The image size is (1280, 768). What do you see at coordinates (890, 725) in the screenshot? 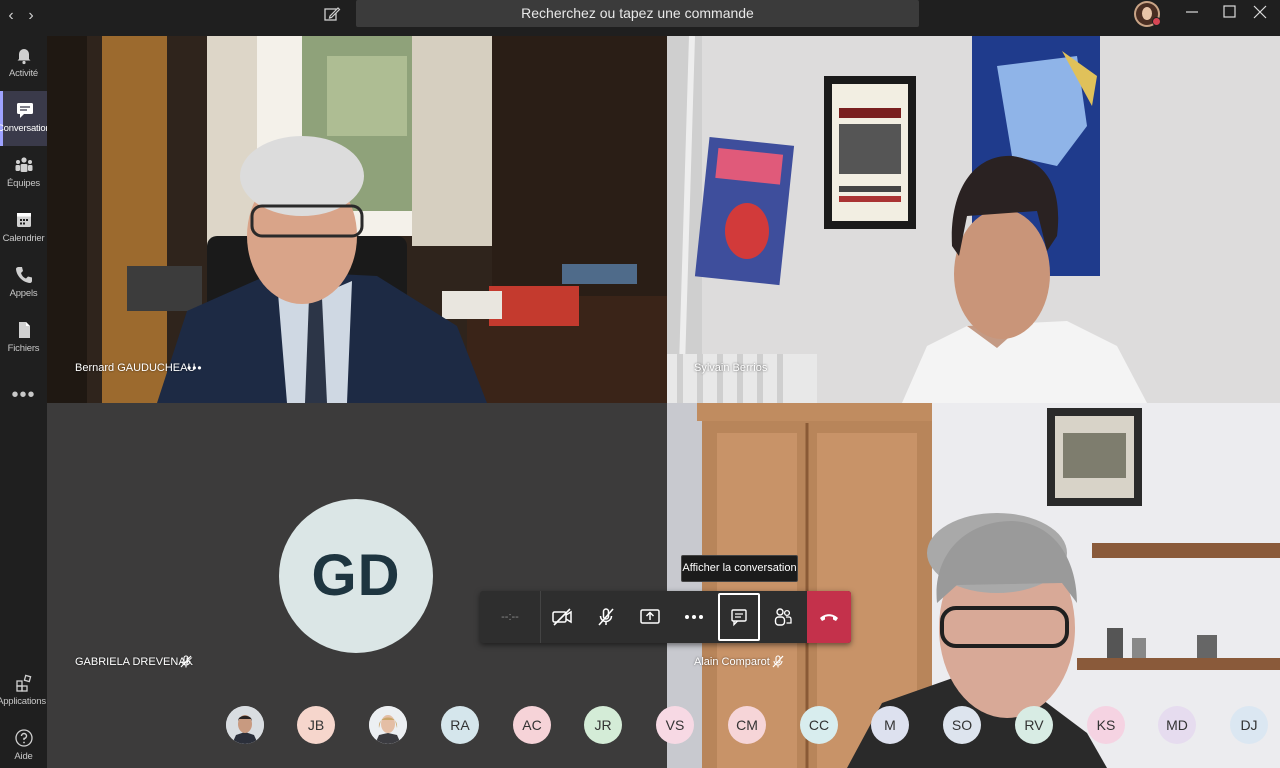
I see `participant-avatar: M` at bounding box center [890, 725].